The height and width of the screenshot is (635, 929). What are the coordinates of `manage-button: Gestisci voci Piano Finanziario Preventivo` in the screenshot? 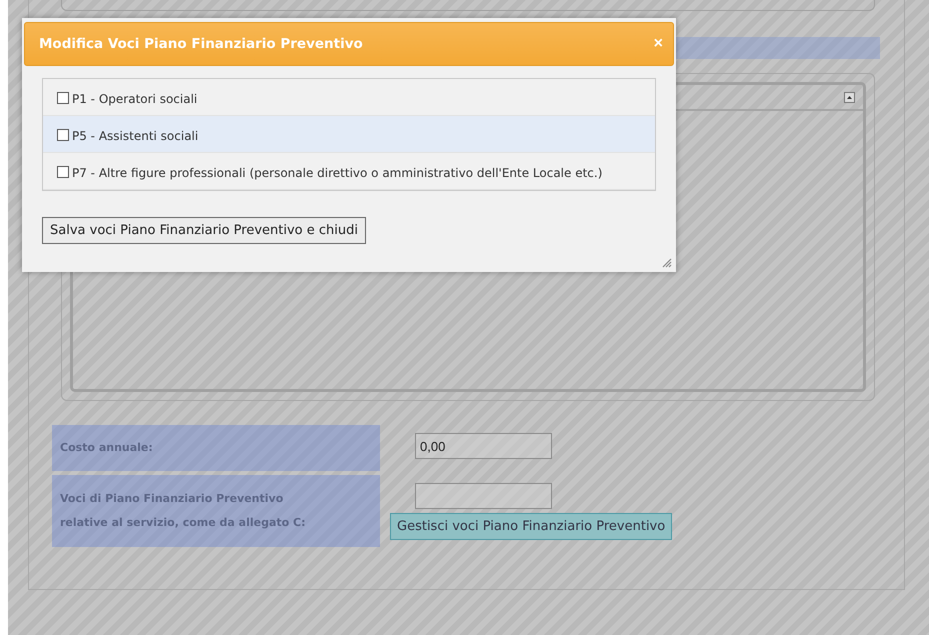 It's located at (531, 526).